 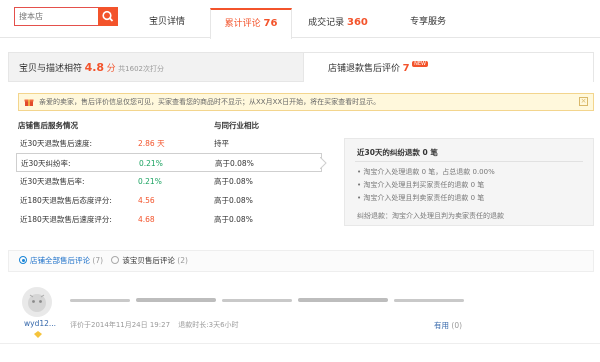 I want to click on detail-divider, so click(x=469, y=161).